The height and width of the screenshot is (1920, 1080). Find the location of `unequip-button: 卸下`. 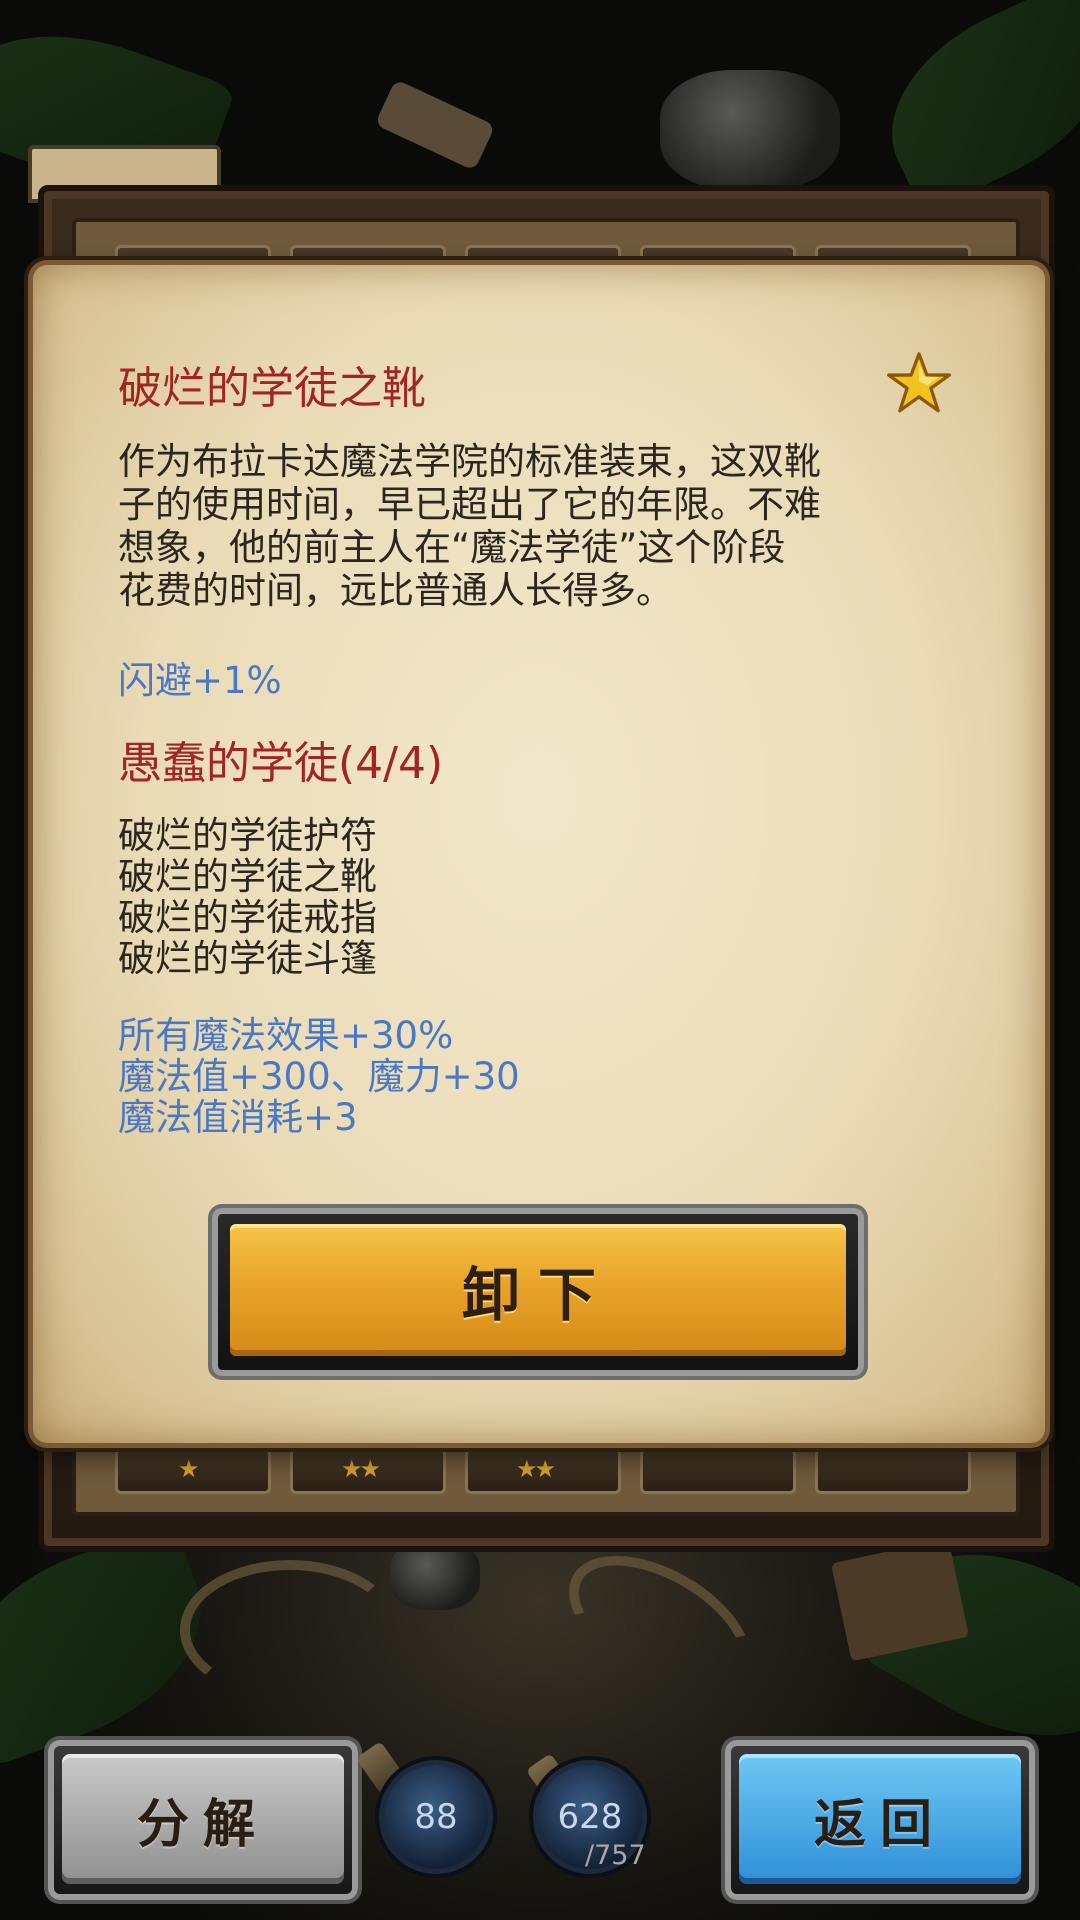

unequip-button: 卸下 is located at coordinates (538, 1292).